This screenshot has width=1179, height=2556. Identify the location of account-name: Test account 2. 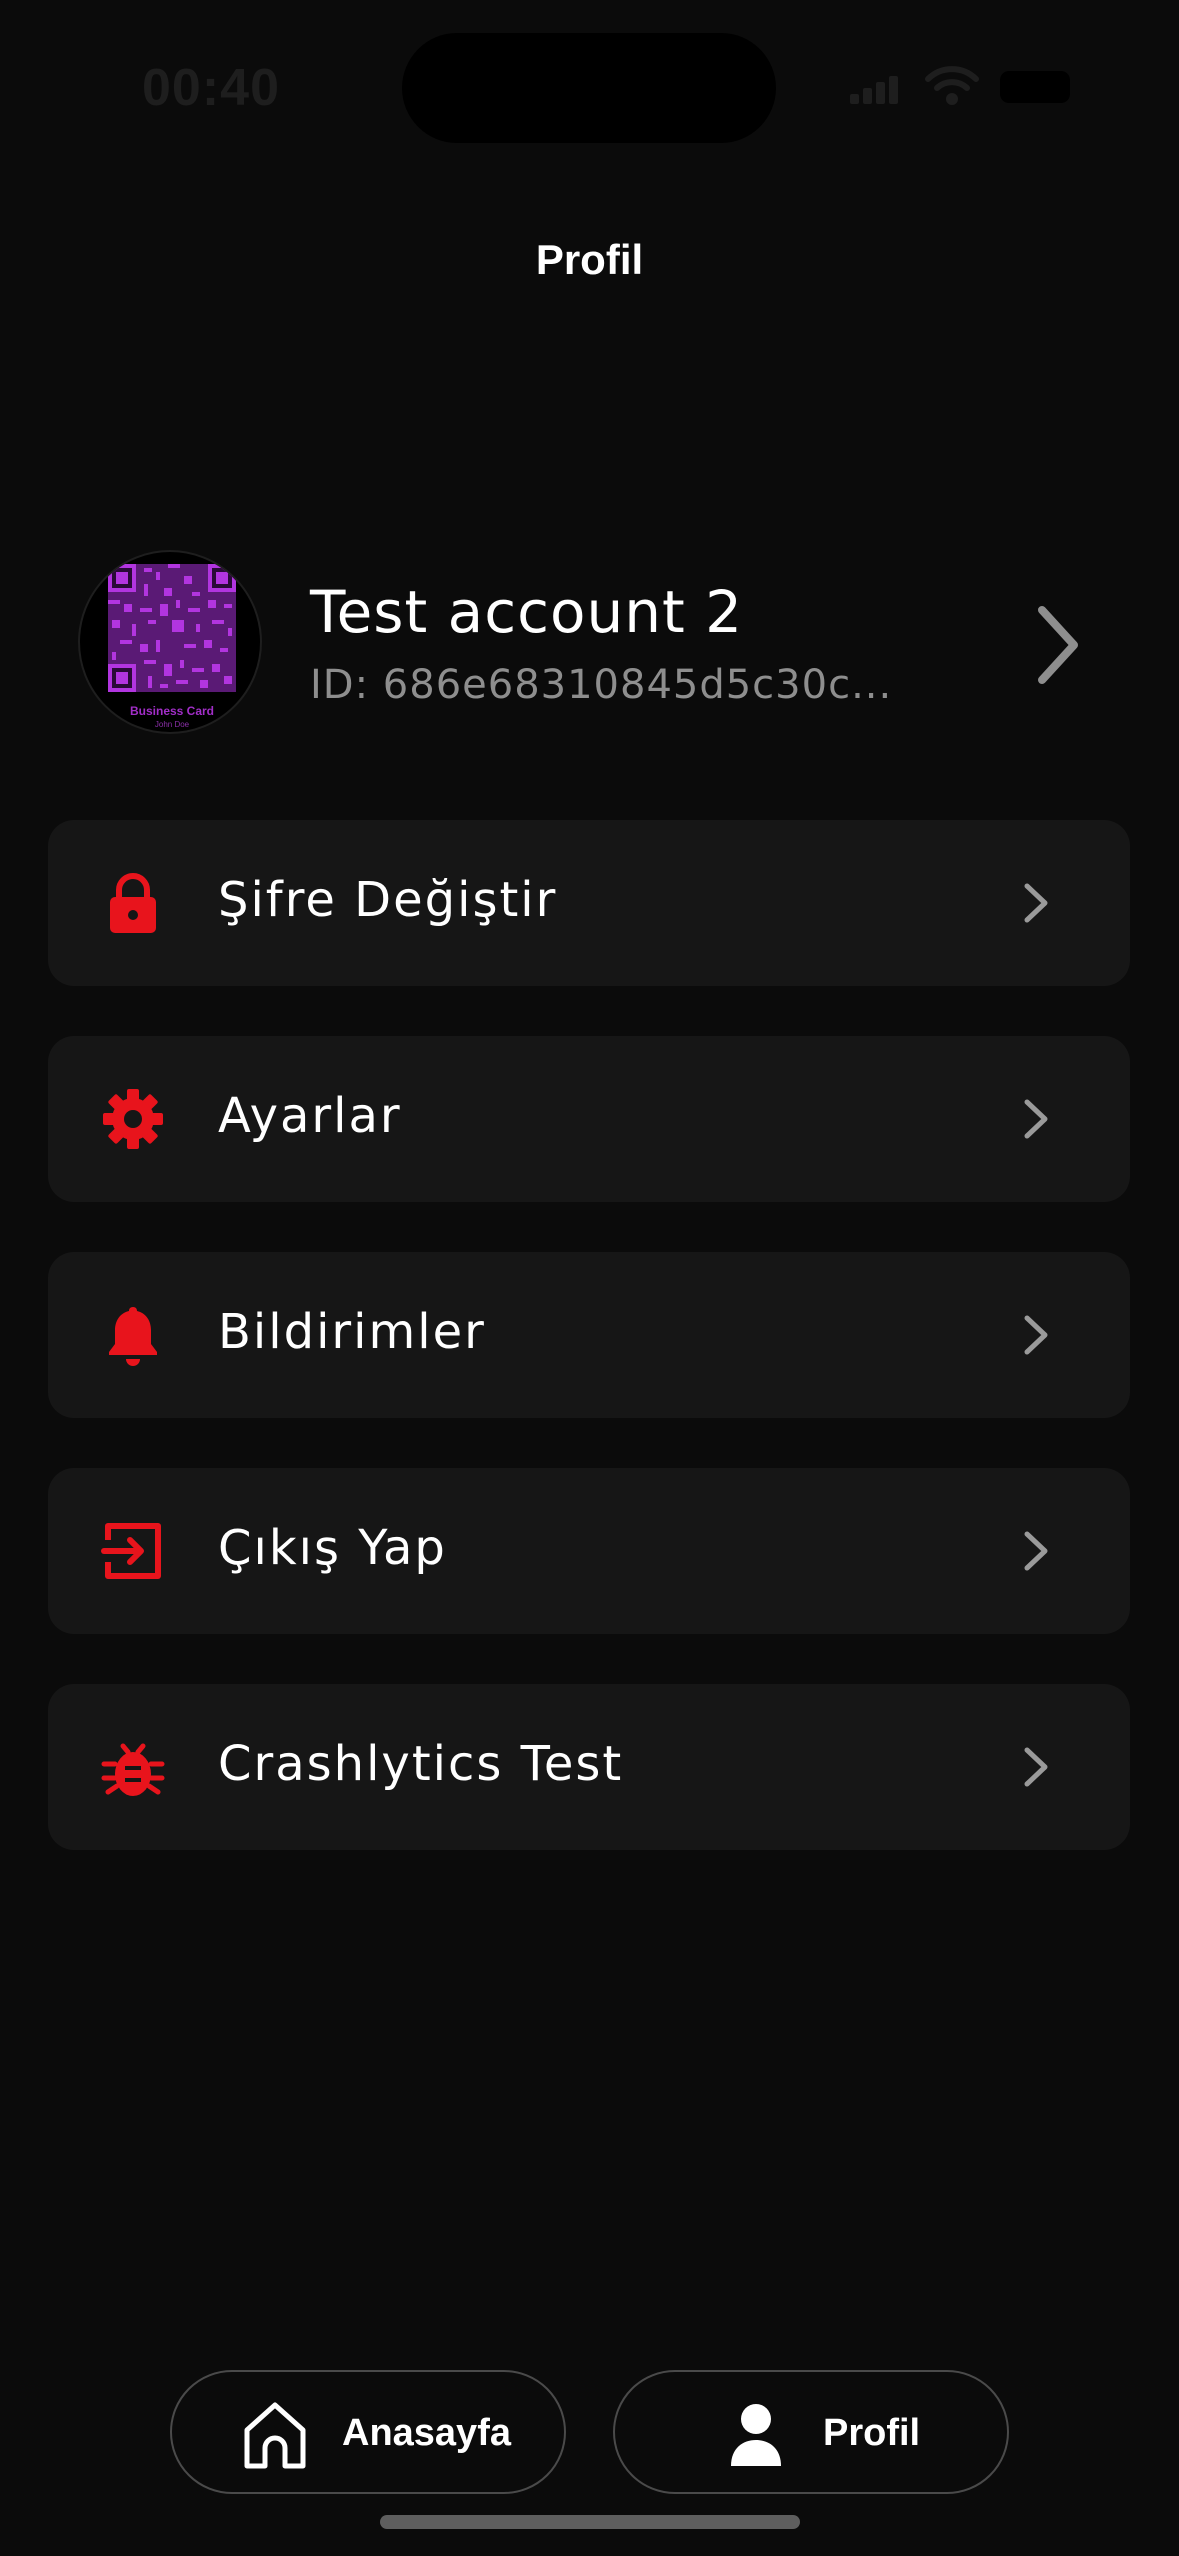
(527, 612).